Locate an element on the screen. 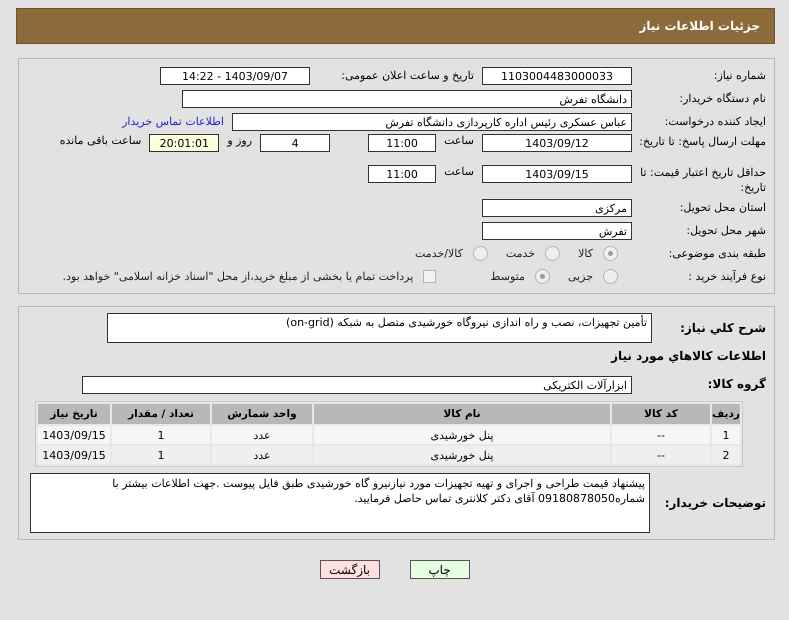 The width and height of the screenshot is (789, 620). field-label: گروه کالا: is located at coordinates (736, 384).